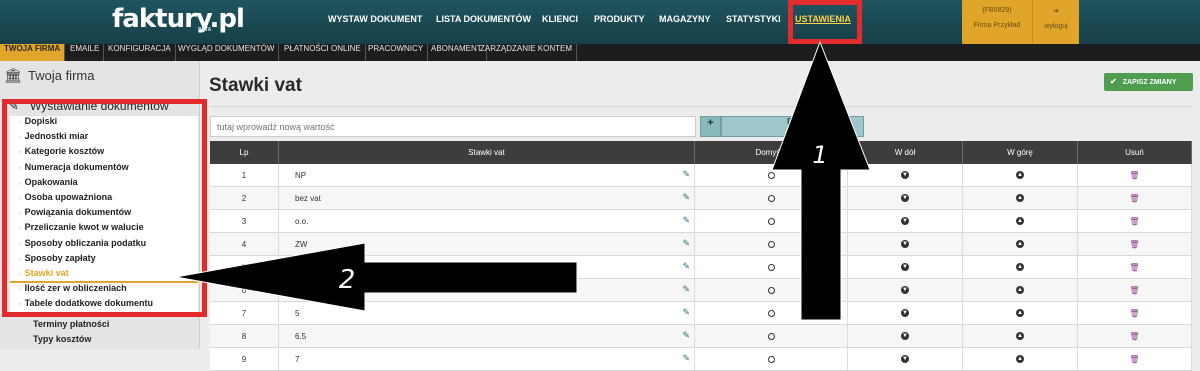  What do you see at coordinates (686, 358) in the screenshot?
I see `edit-pencil-icon: ✎` at bounding box center [686, 358].